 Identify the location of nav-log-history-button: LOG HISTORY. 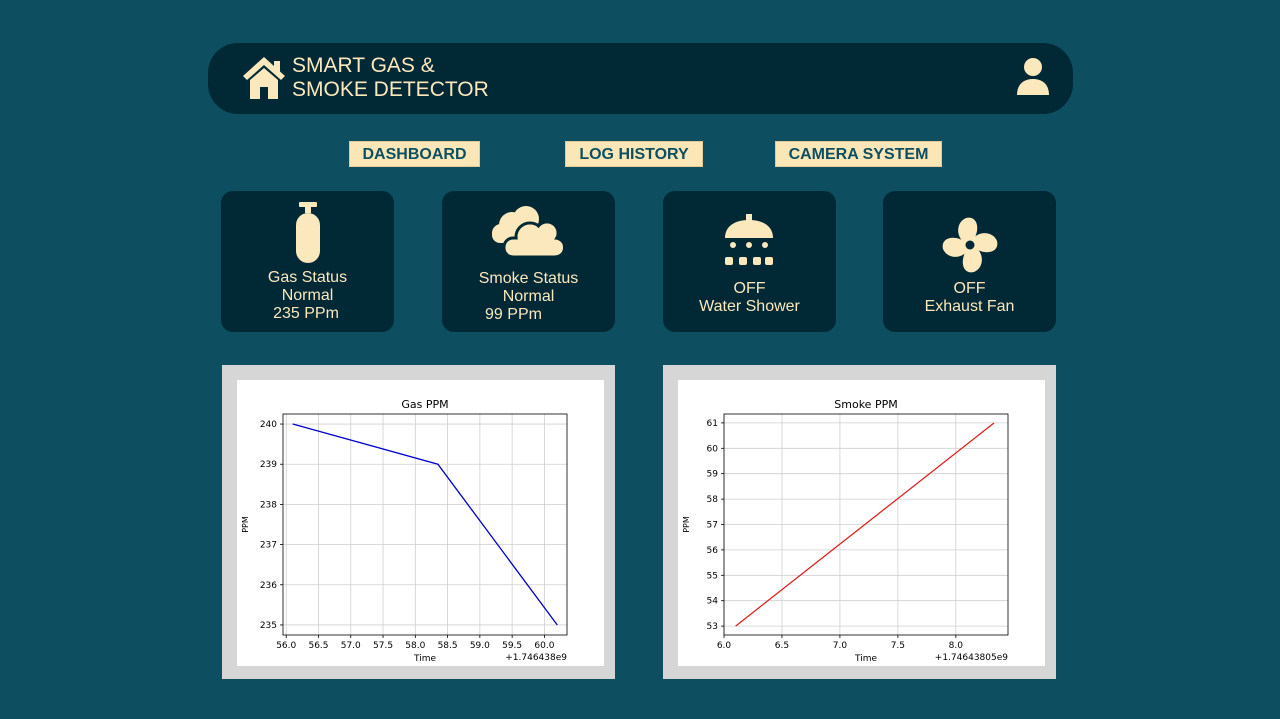
(634, 154).